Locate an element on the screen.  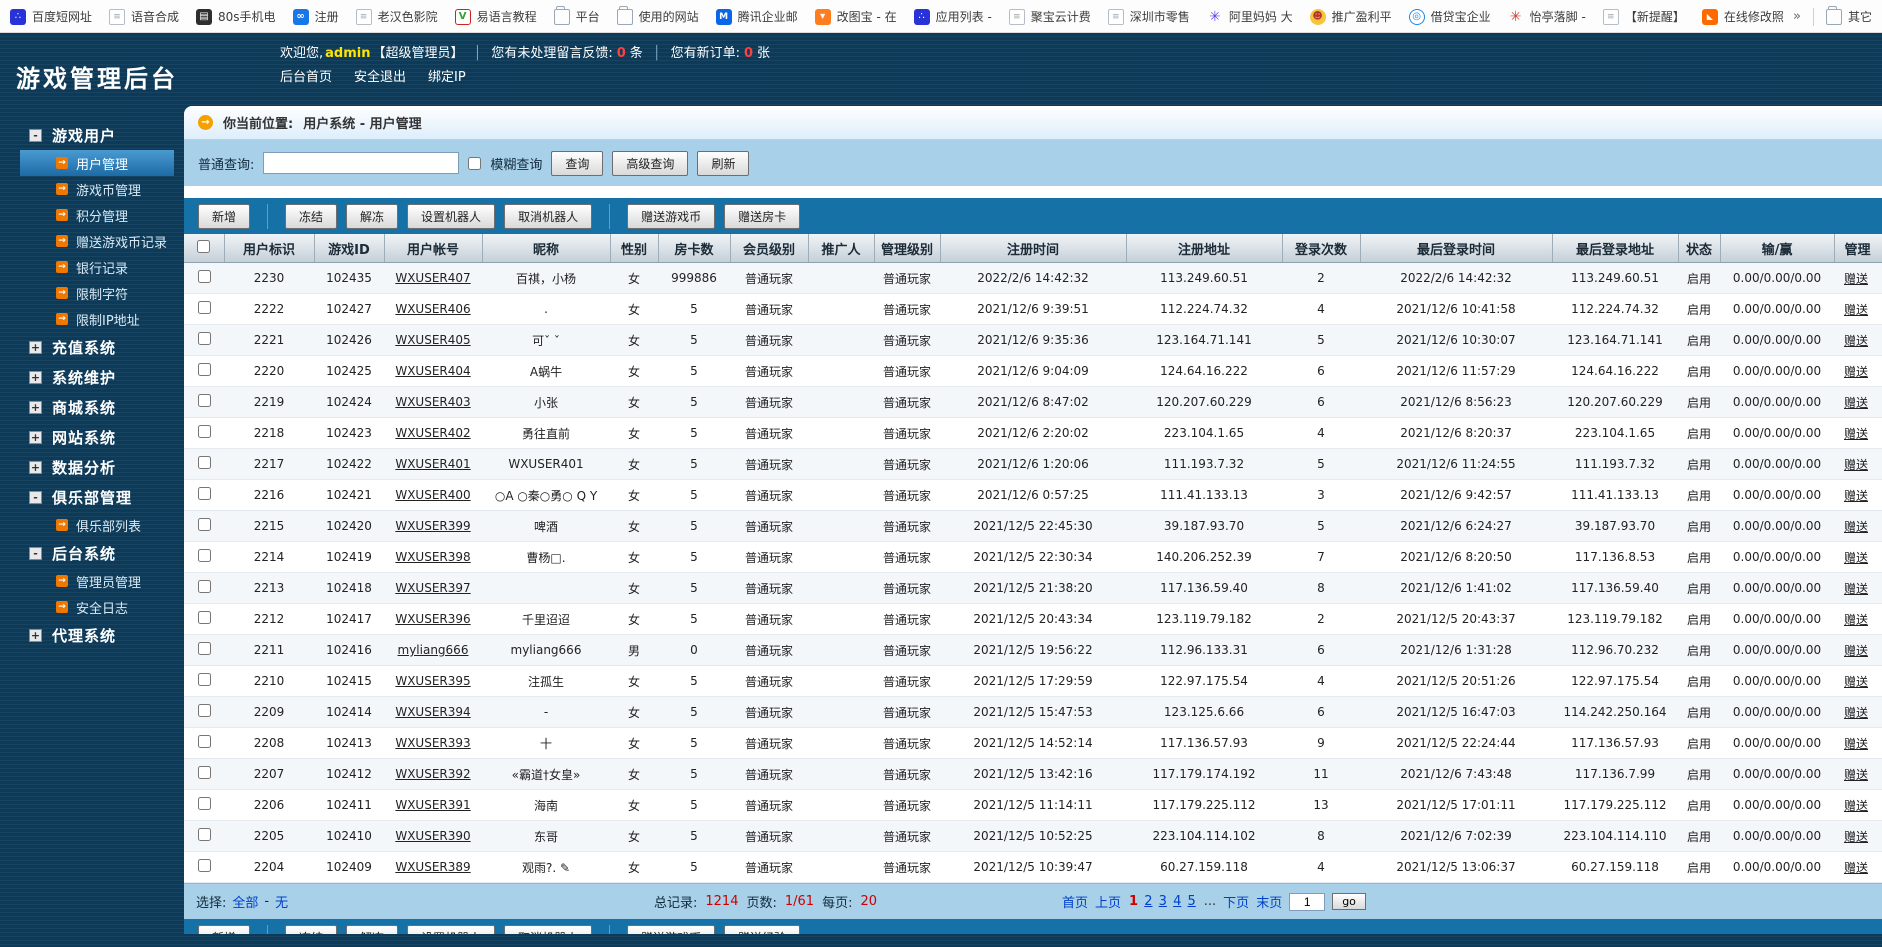
bookmarks-overflow-chevron-icon: » is located at coordinates (1797, 16).